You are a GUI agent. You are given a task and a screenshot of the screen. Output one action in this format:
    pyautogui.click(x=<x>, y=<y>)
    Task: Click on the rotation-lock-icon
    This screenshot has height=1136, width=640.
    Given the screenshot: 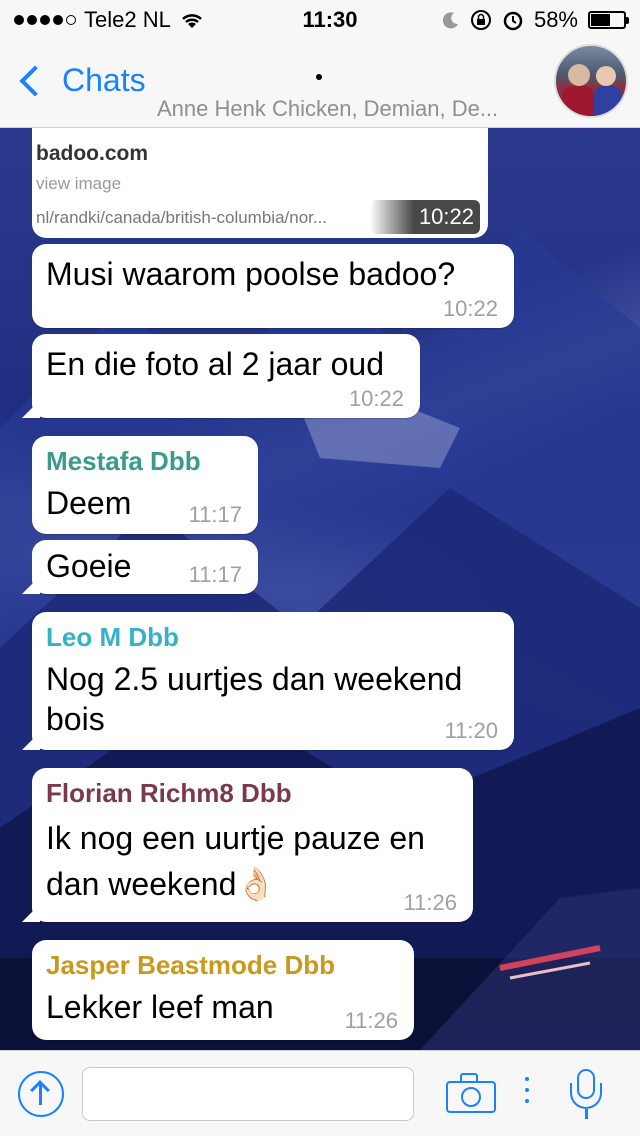 What is the action you would take?
    pyautogui.click(x=480, y=20)
    